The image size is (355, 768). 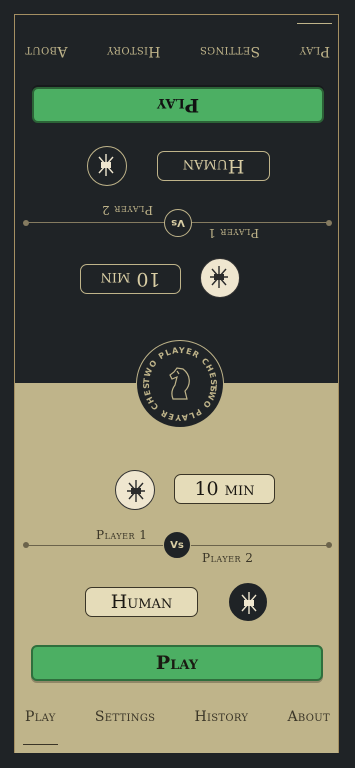 What do you see at coordinates (213, 166) in the screenshot?
I see `top-player-type-button: Human` at bounding box center [213, 166].